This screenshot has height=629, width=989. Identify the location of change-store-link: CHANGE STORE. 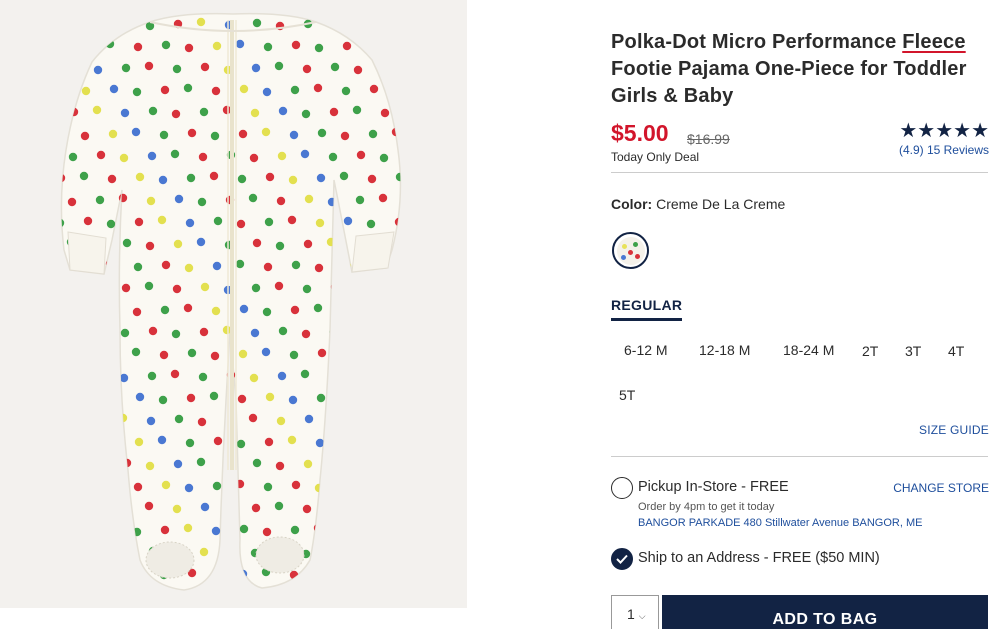
(941, 488).